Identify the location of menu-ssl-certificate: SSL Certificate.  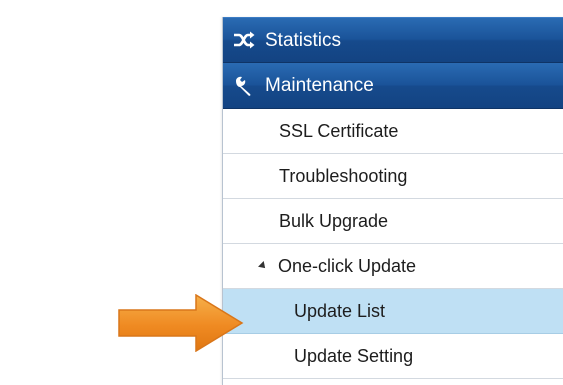
(393, 131).